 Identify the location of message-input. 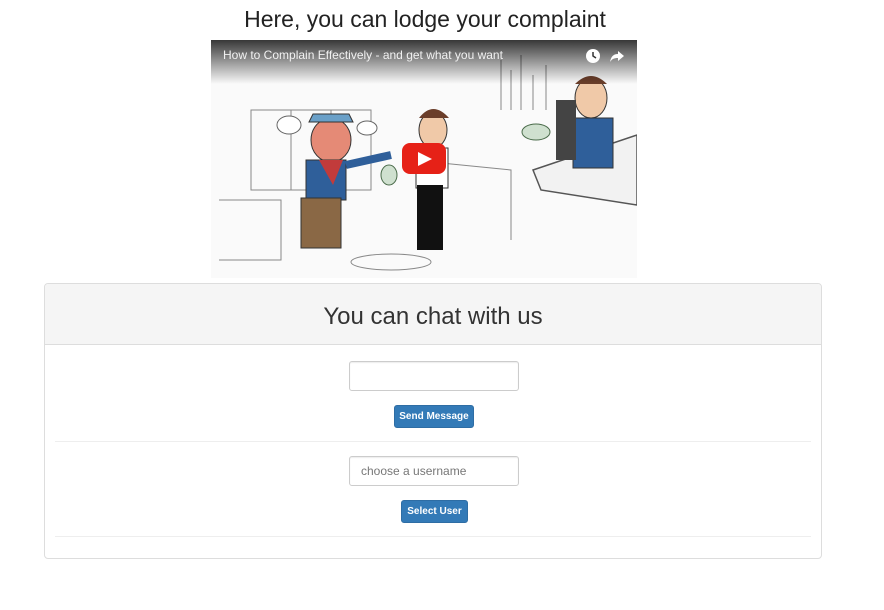
(434, 376).